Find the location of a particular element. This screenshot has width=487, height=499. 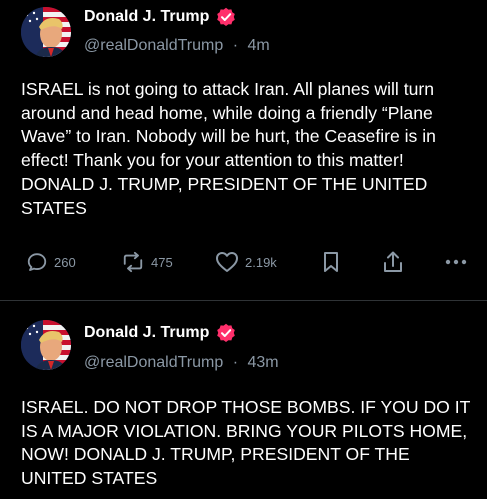

share-button is located at coordinates (393, 262).